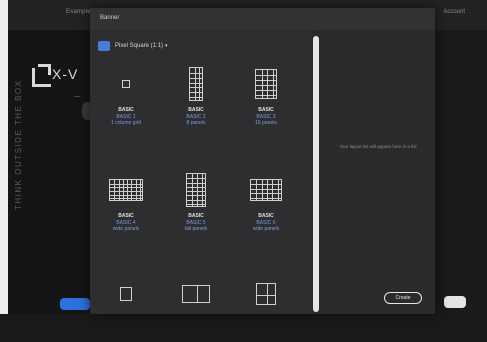 The image size is (487, 342). I want to click on left-edge-strip, so click(4, 157).